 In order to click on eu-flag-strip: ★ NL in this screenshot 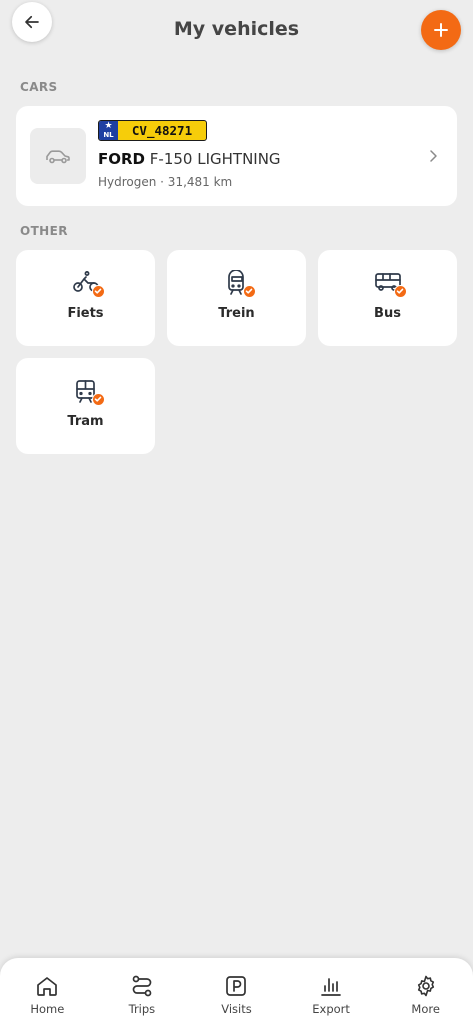, I will do `click(108, 130)`.